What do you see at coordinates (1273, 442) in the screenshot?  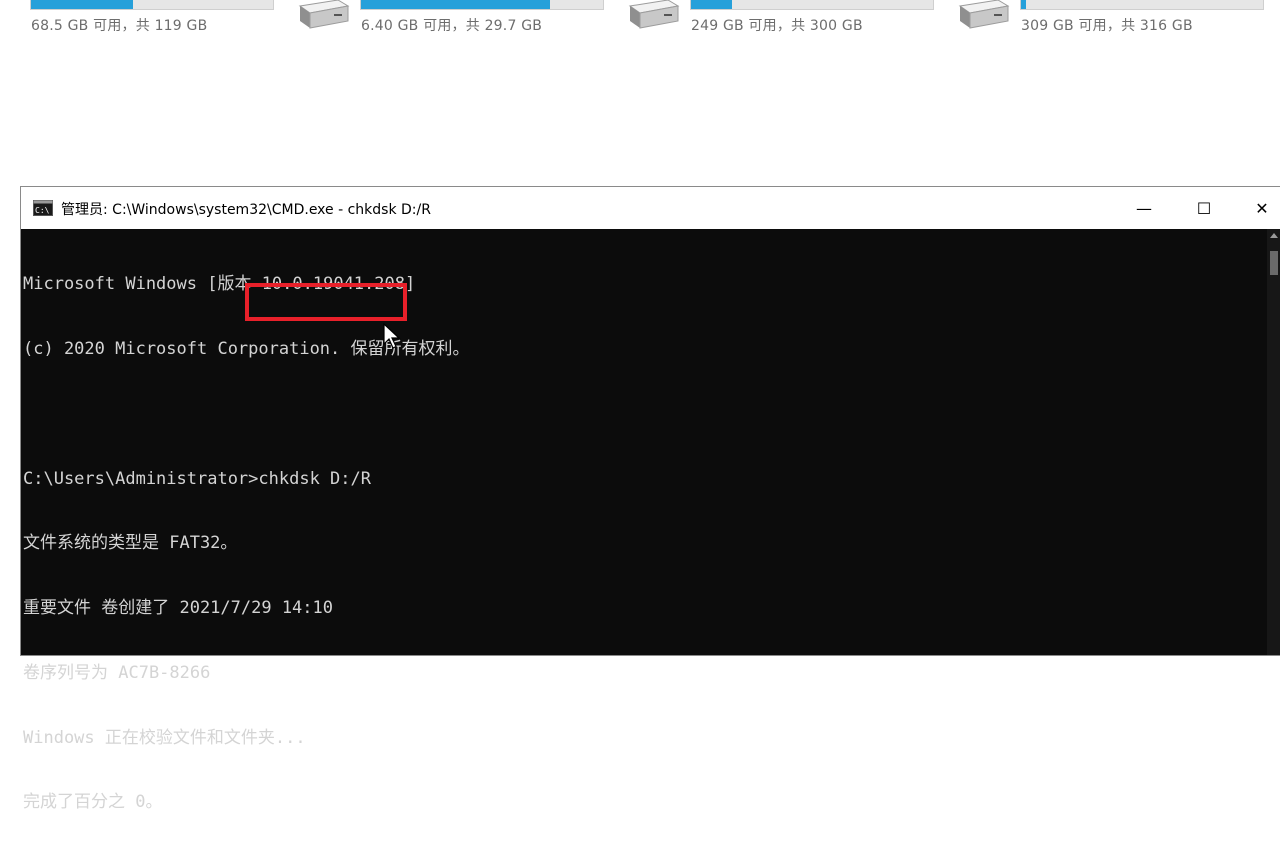 I see `vertical-scrollbar` at bounding box center [1273, 442].